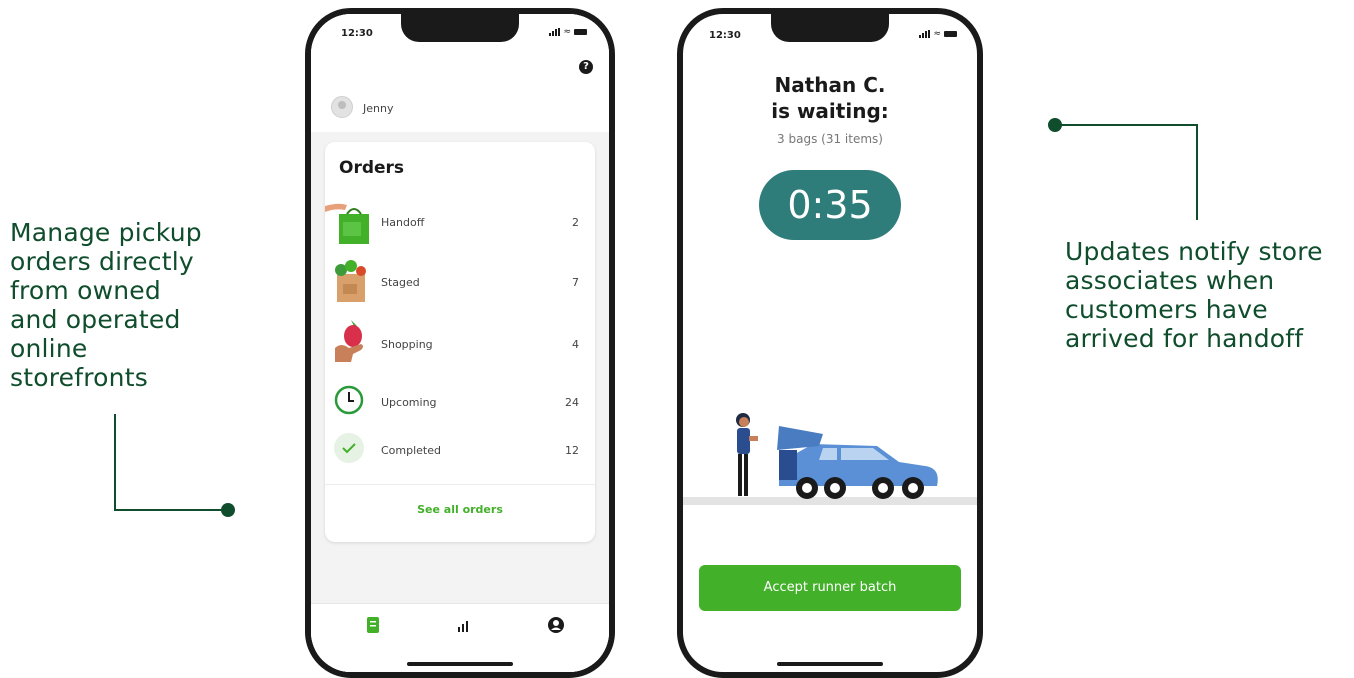  What do you see at coordinates (79, 377) in the screenshot?
I see `left-callout-line: storefronts` at bounding box center [79, 377].